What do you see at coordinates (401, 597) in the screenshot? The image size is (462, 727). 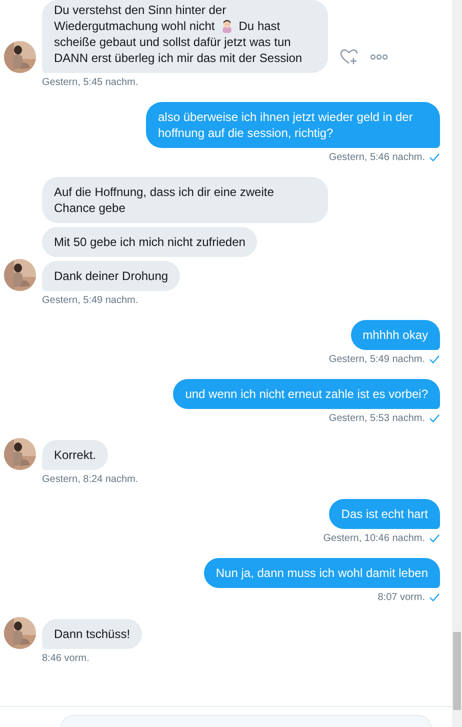 I see `message-time: 8:07 vorm.` at bounding box center [401, 597].